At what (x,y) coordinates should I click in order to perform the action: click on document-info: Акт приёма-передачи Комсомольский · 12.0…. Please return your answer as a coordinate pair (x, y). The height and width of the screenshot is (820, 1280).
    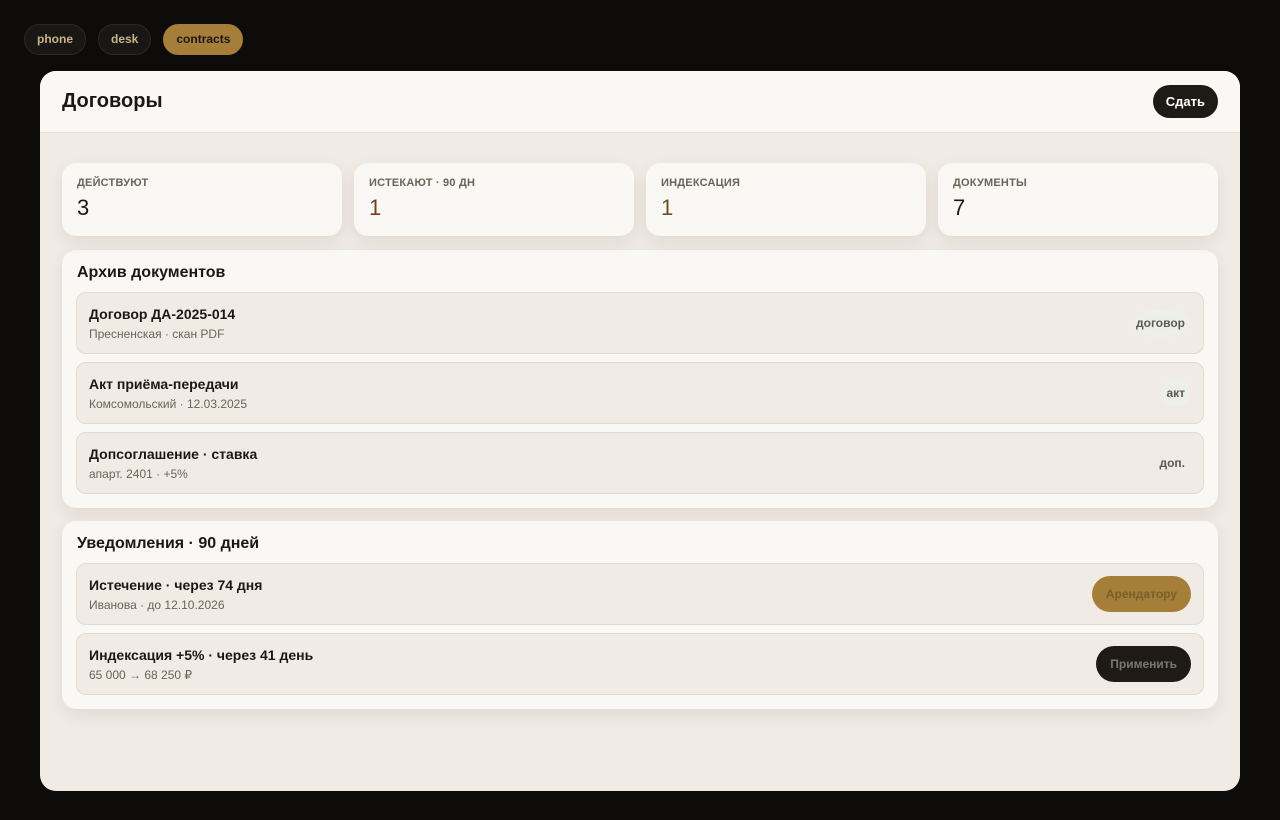
    Looking at the image, I should click on (168, 393).